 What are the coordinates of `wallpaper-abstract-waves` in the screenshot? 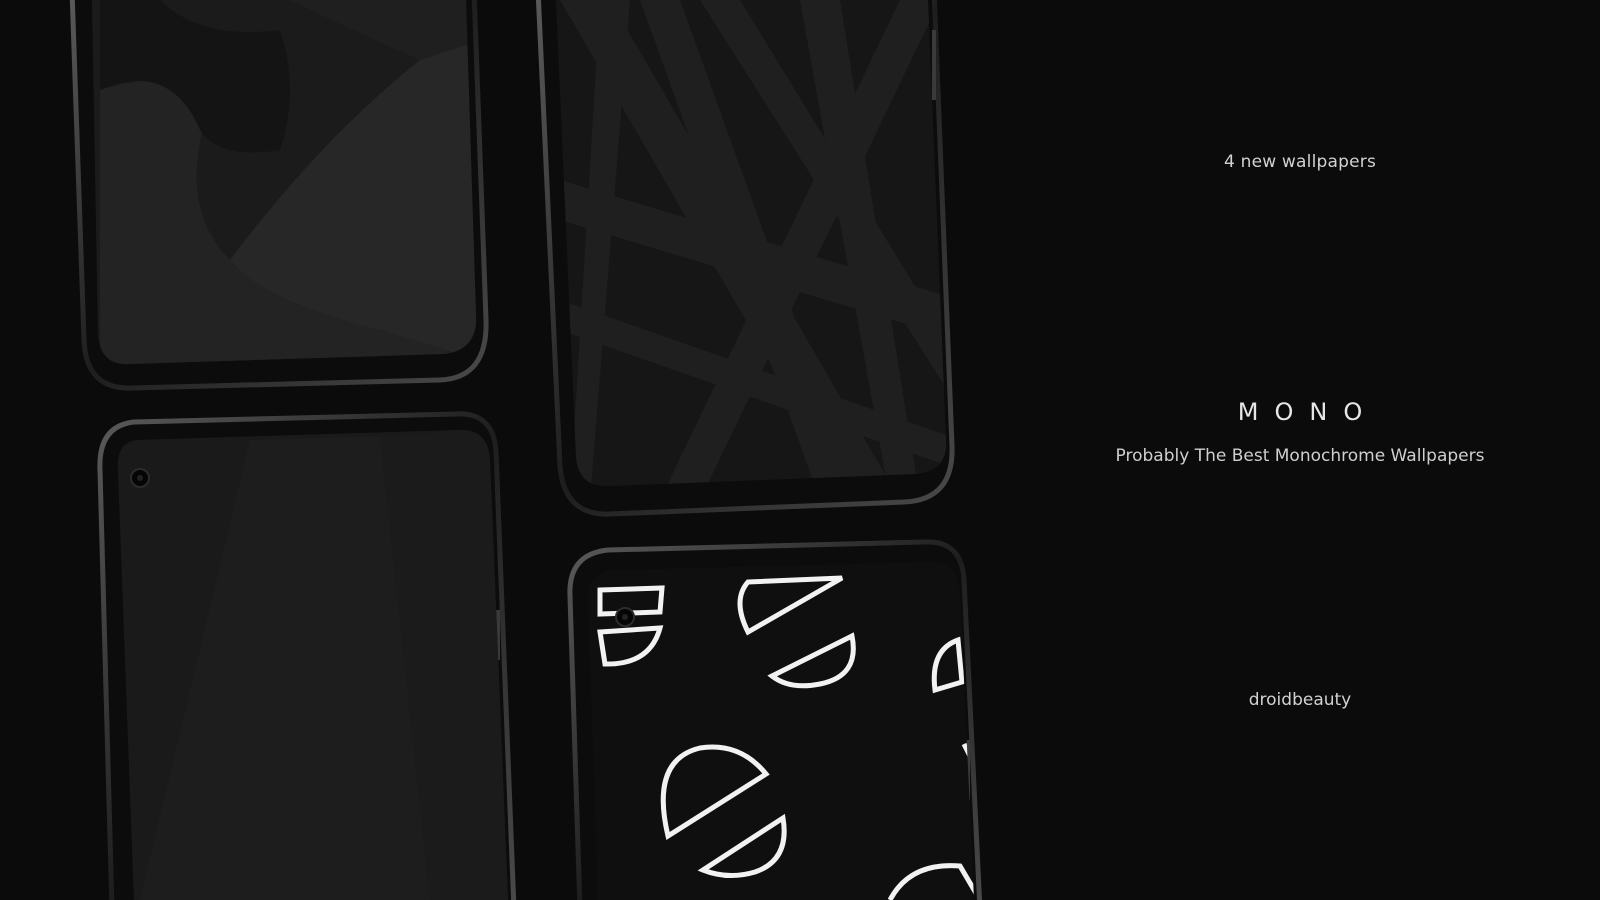 It's located at (284, 182).